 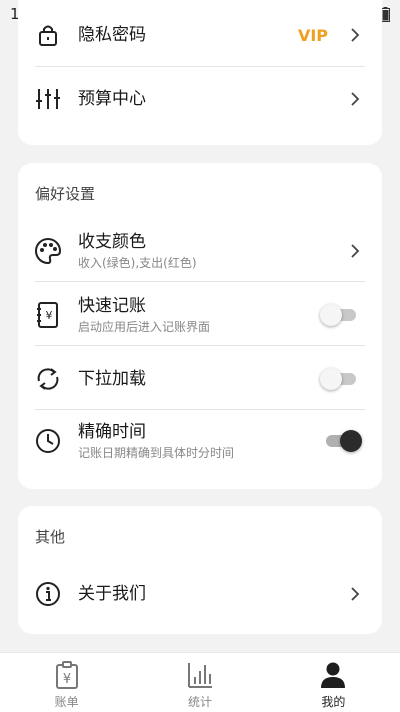 What do you see at coordinates (50, 537) in the screenshot?
I see `others-title: 其他` at bounding box center [50, 537].